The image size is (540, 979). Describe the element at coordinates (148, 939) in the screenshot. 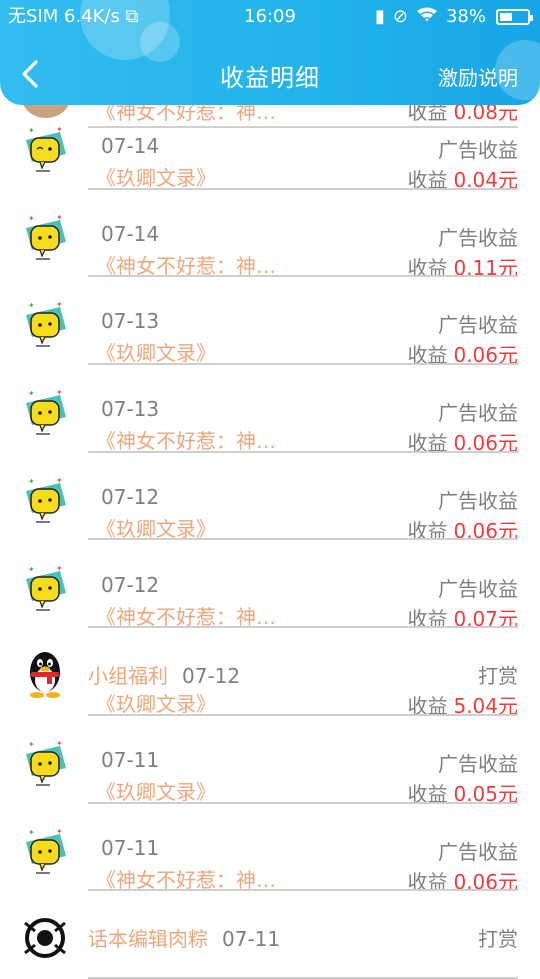

I see `group-name: 话本编辑肉粽` at that location.